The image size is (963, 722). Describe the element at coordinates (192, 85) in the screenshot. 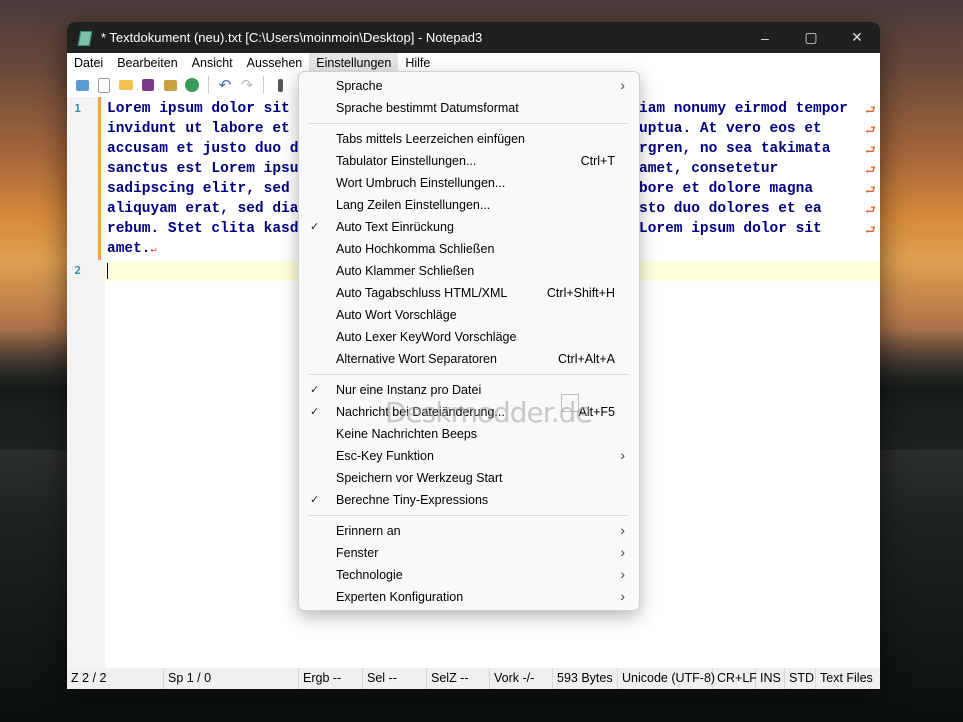

I see `revert-icon` at that location.